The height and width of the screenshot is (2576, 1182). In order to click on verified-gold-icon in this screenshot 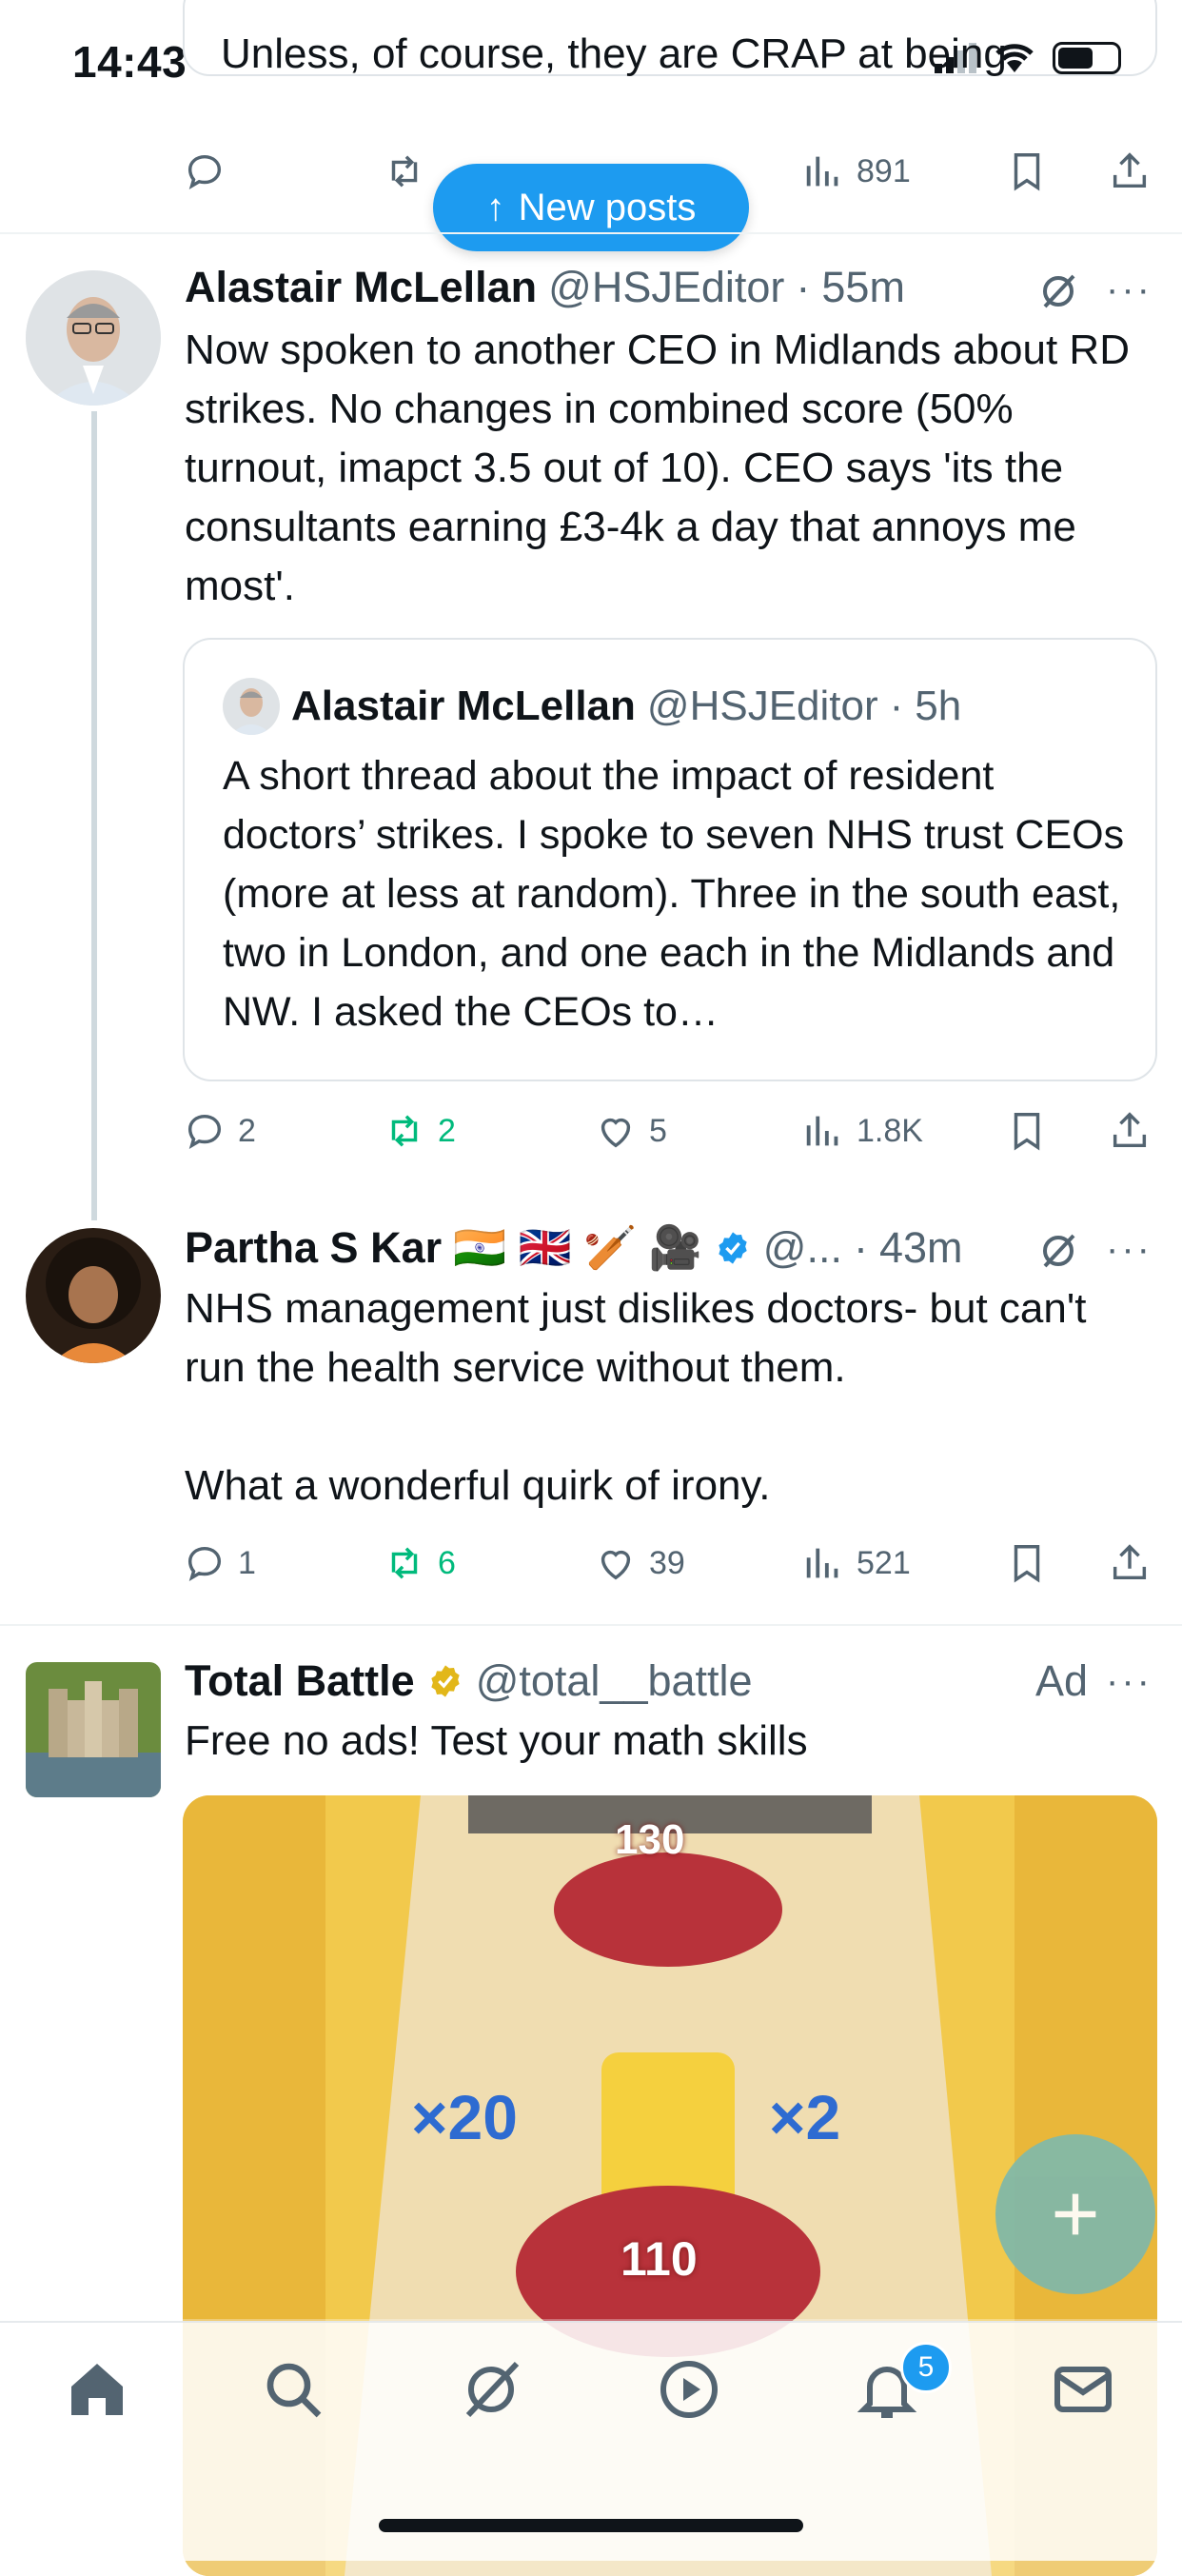, I will do `click(445, 1681)`.